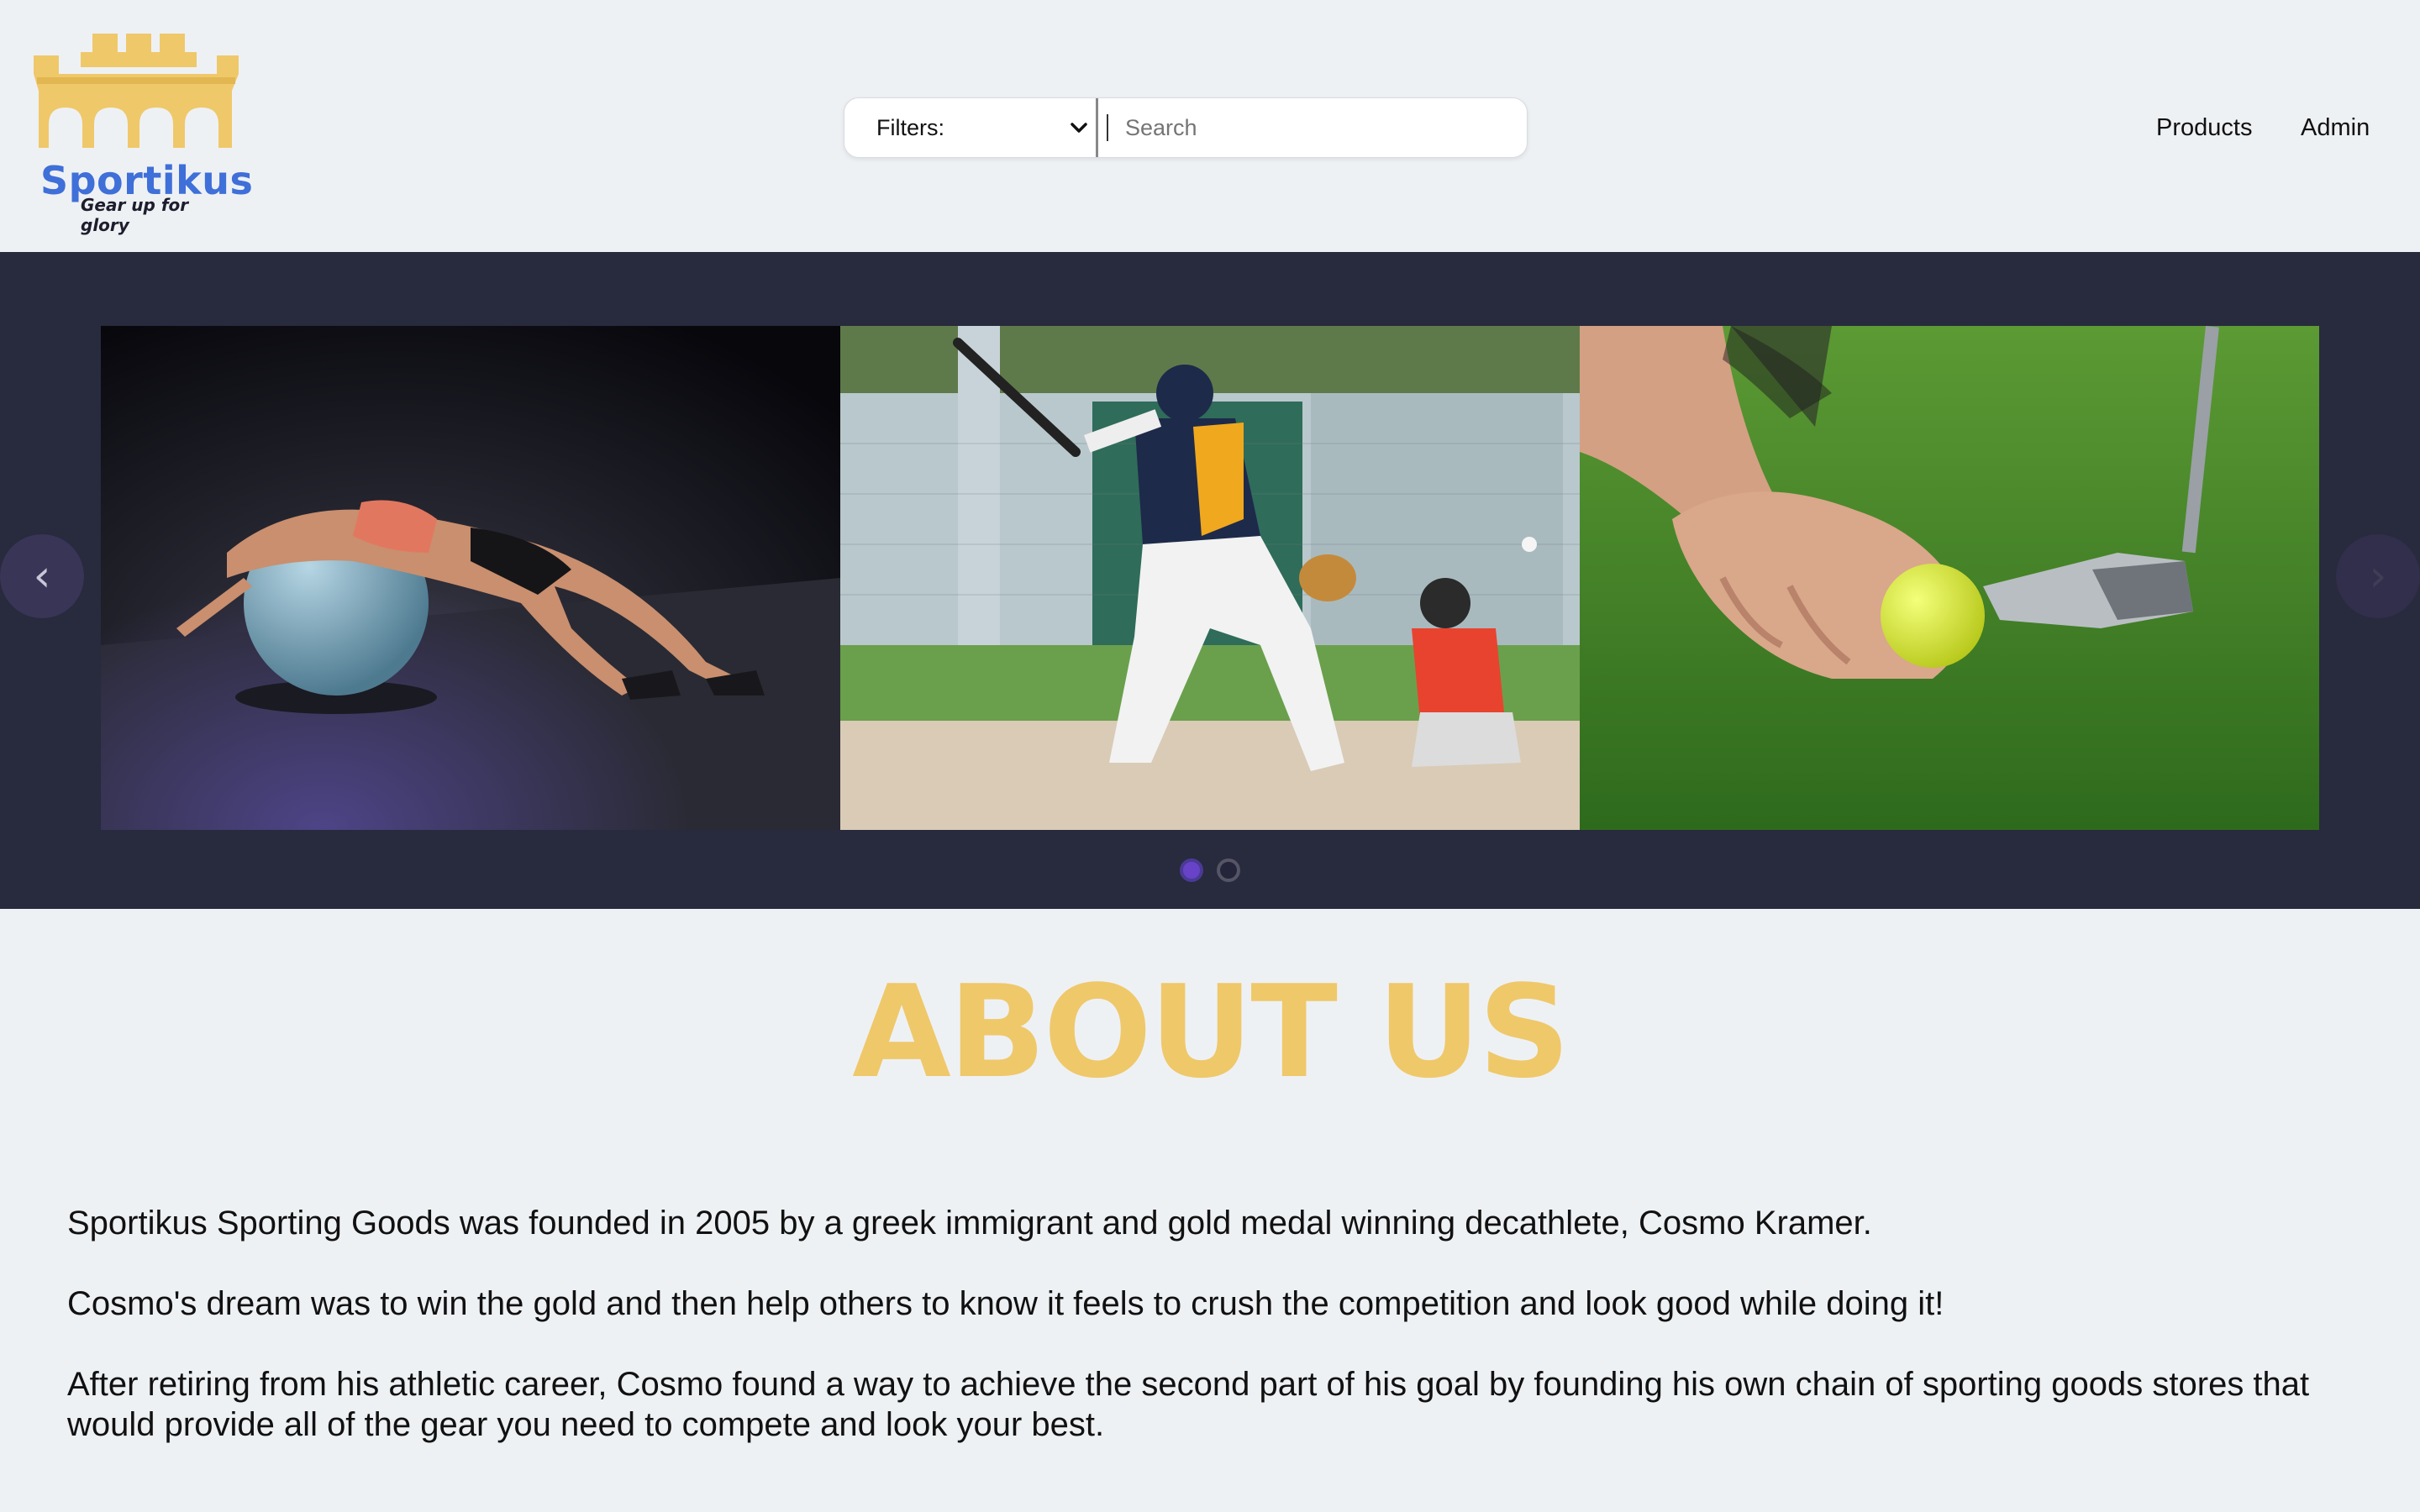  What do you see at coordinates (1228, 870) in the screenshot?
I see `carousel-indicator` at bounding box center [1228, 870].